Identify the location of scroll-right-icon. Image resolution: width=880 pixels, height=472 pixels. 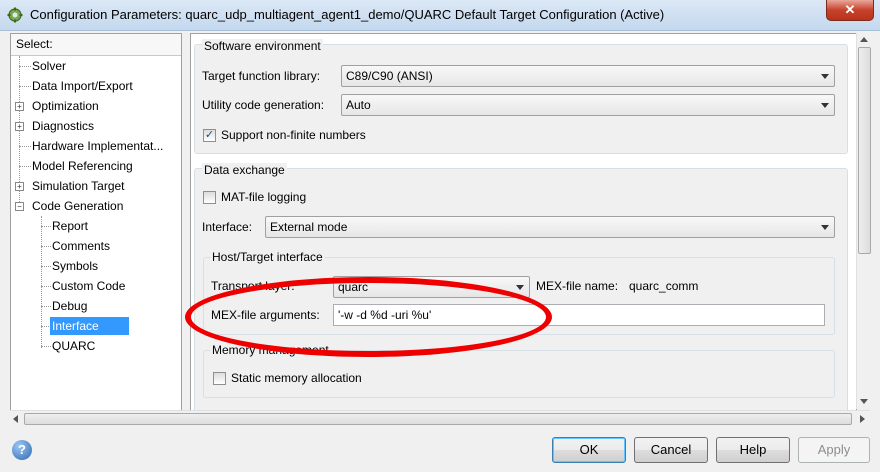
(862, 419).